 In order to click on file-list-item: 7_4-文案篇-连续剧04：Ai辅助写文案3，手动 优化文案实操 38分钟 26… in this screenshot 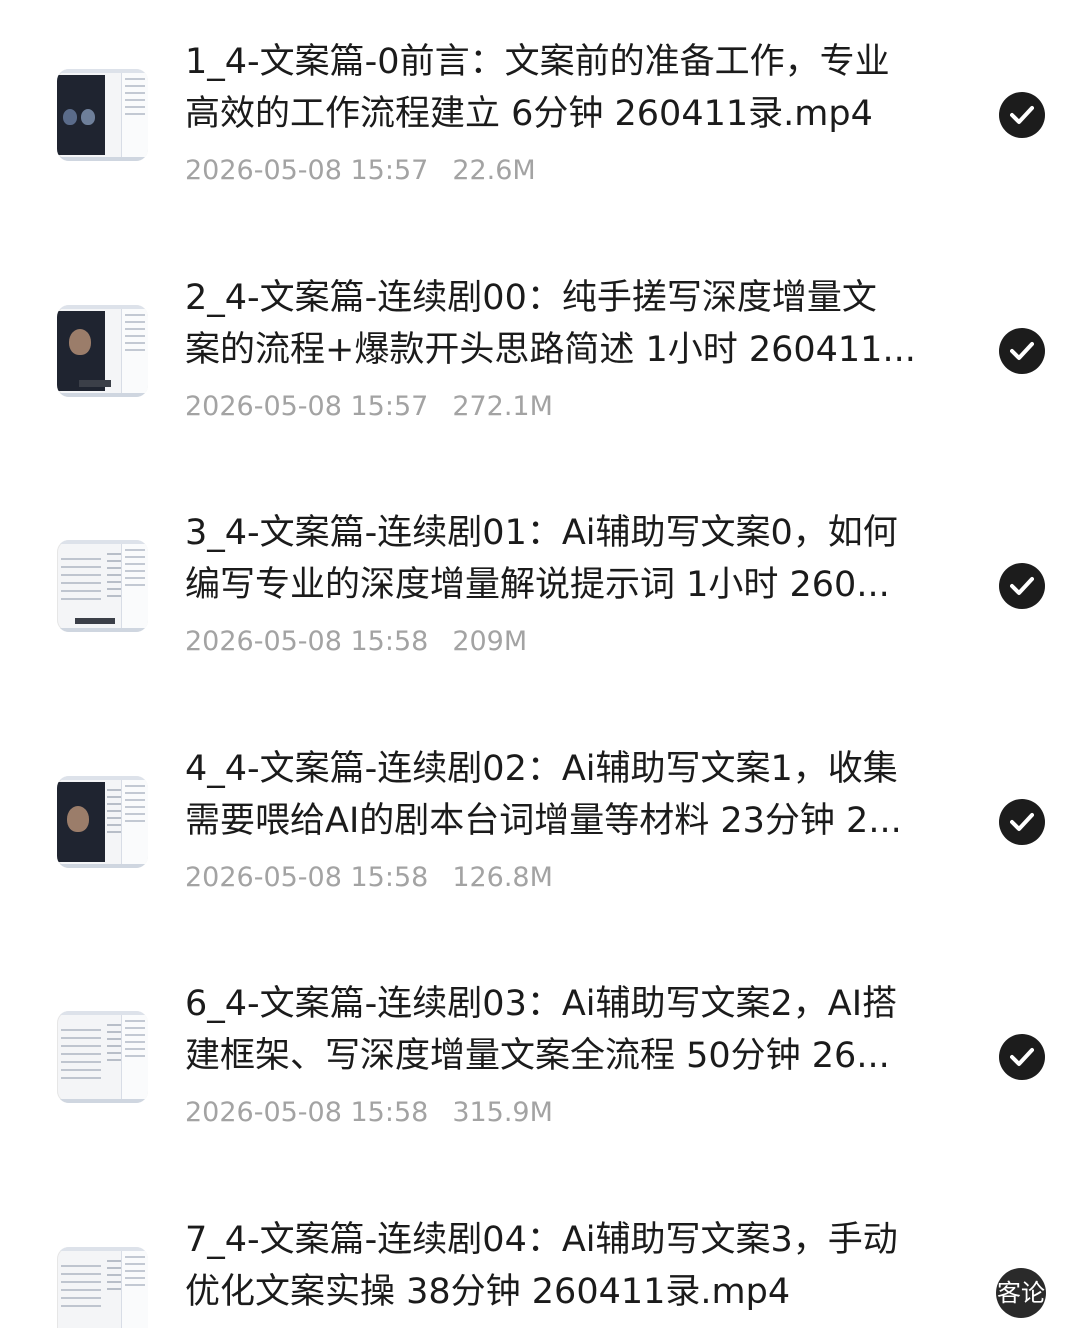, I will do `click(540, 1253)`.